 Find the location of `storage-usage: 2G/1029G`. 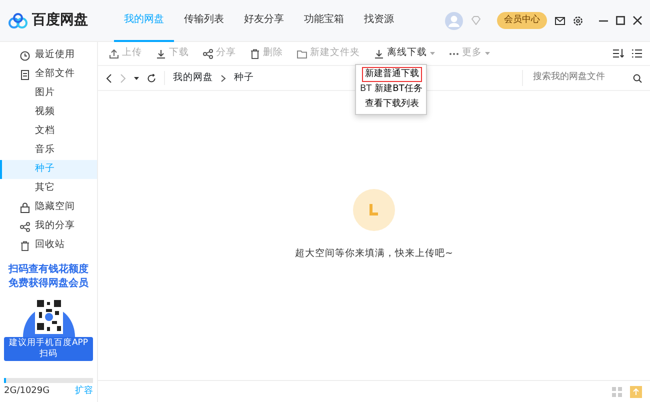

storage-usage: 2G/1029G is located at coordinates (27, 391).